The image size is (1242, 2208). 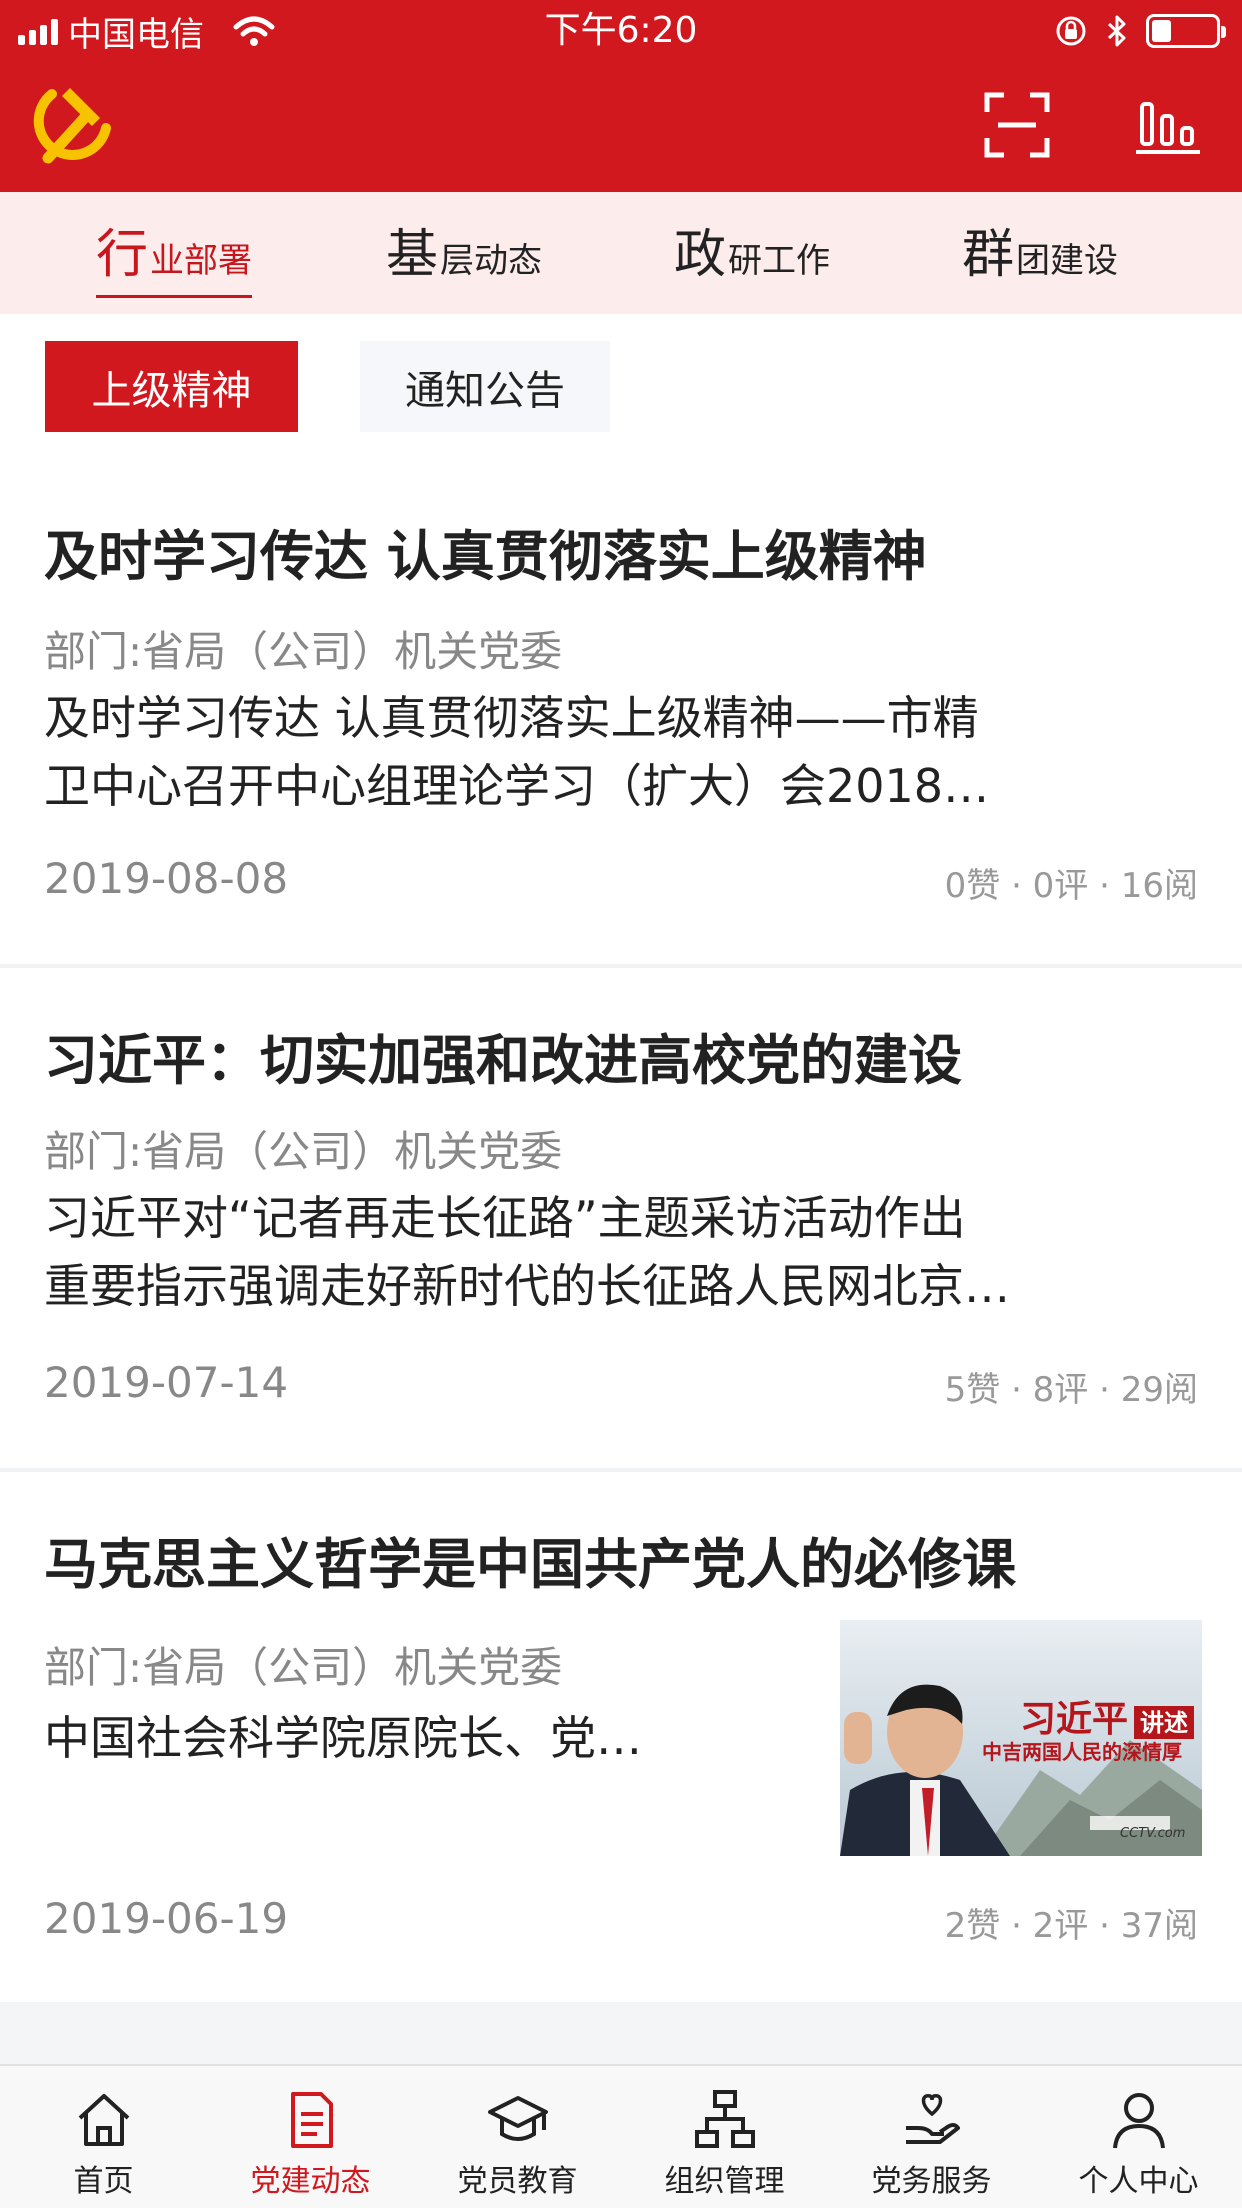 I want to click on bottom-tab-bar: 首页 党建动态 党员教育 组织管理 党务服务 个人中心, so click(x=621, y=2136).